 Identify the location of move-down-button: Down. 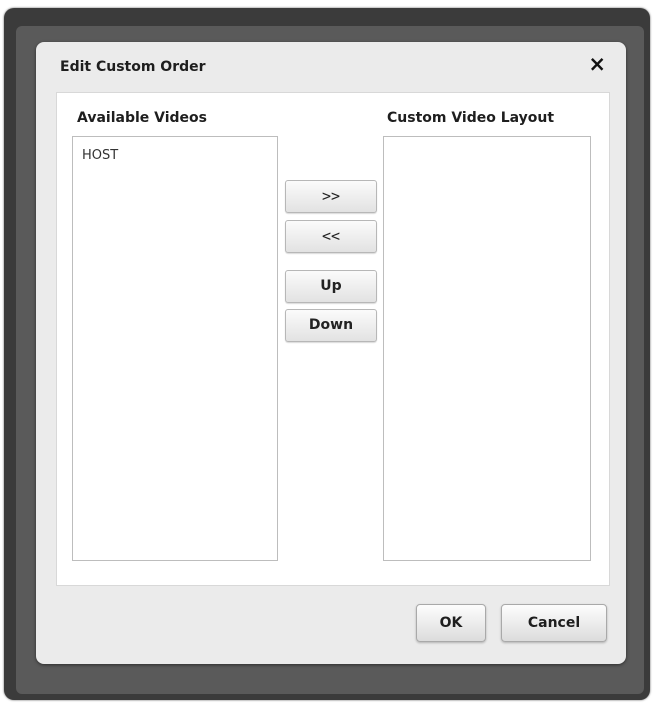
(331, 325).